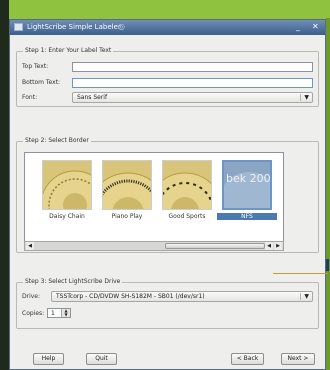 This screenshot has width=330, height=370. I want to click on title-bar: LightScribe Simple Labeler ◎ _ ✕, so click(167, 27).